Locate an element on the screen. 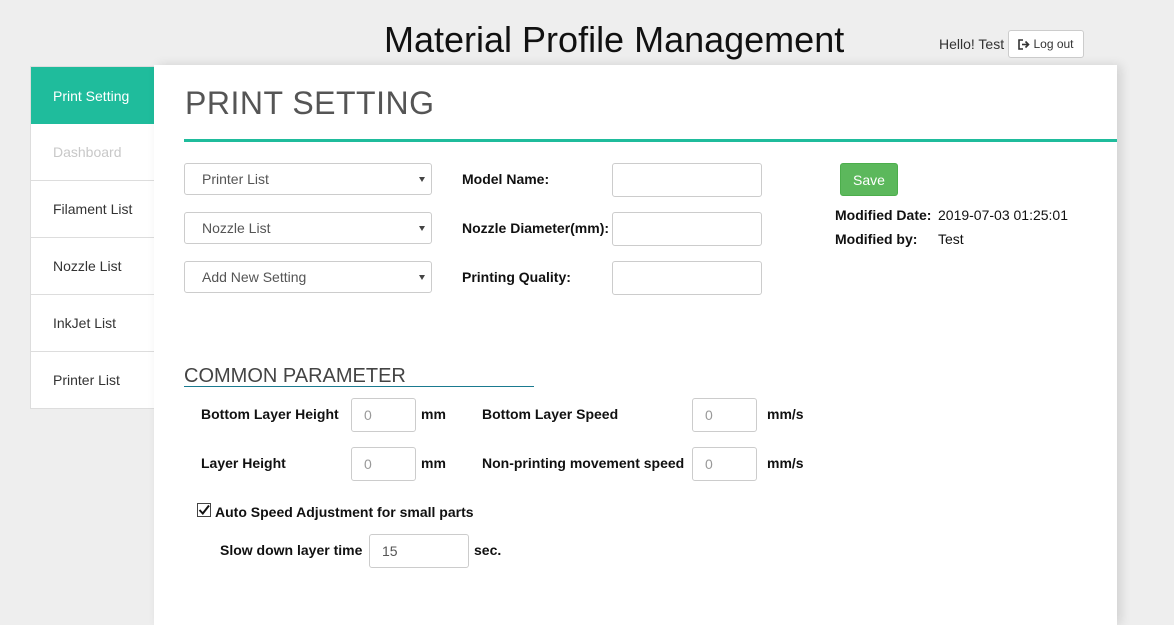 Image resolution: width=1174 pixels, height=625 pixels. section-divider is located at coordinates (359, 386).